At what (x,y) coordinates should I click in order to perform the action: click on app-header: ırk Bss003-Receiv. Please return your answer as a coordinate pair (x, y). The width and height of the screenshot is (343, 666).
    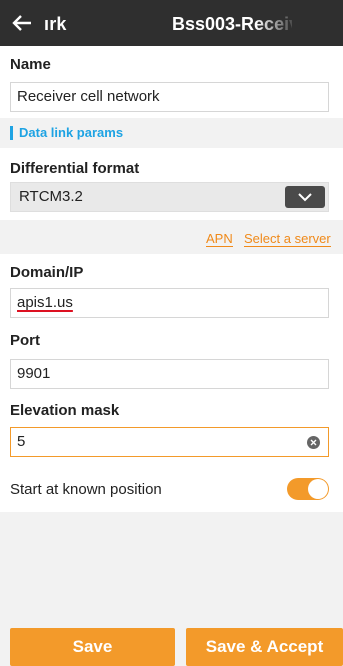
    Looking at the image, I should click on (171, 23).